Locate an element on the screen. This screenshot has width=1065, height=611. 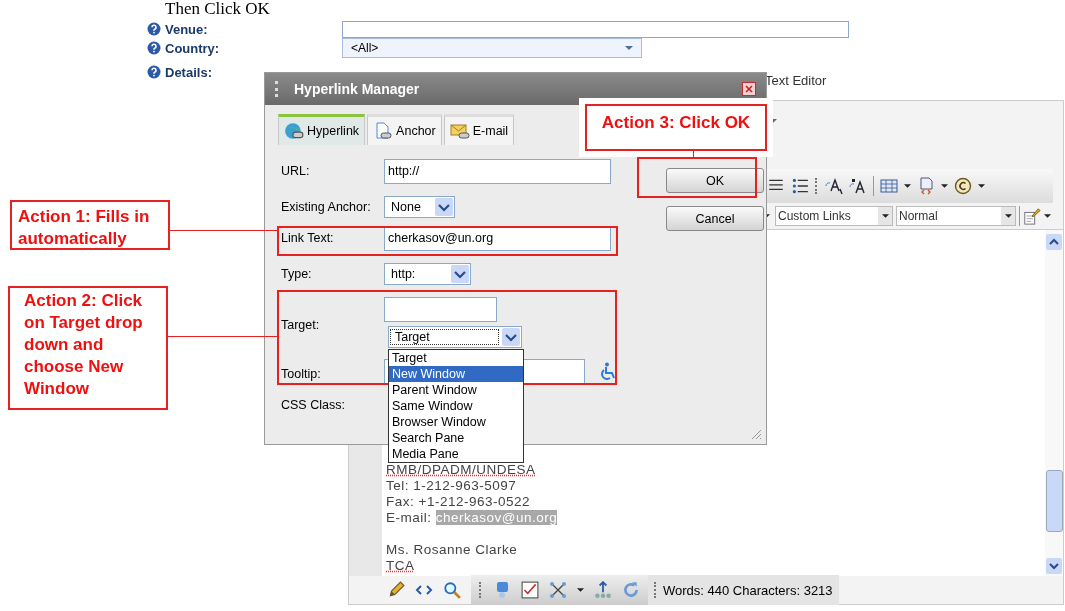
field-label: URL: is located at coordinates (295, 171).